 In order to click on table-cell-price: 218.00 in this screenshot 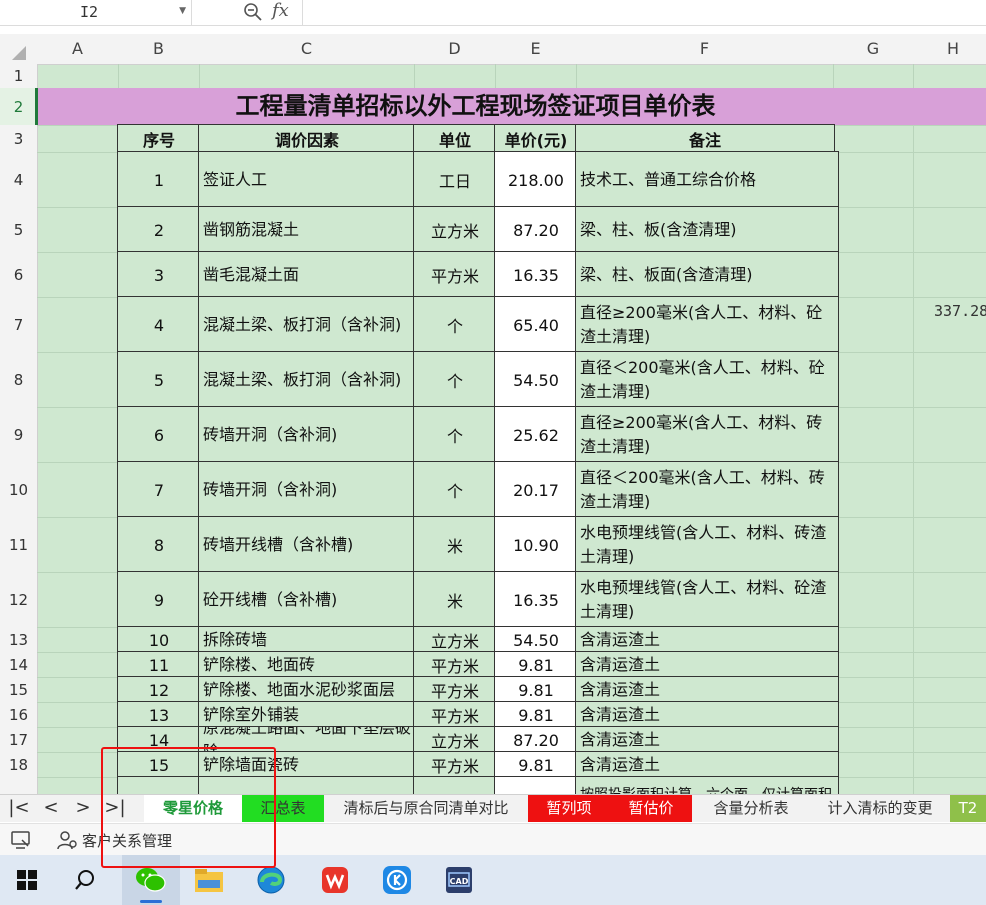, I will do `click(536, 180)`.